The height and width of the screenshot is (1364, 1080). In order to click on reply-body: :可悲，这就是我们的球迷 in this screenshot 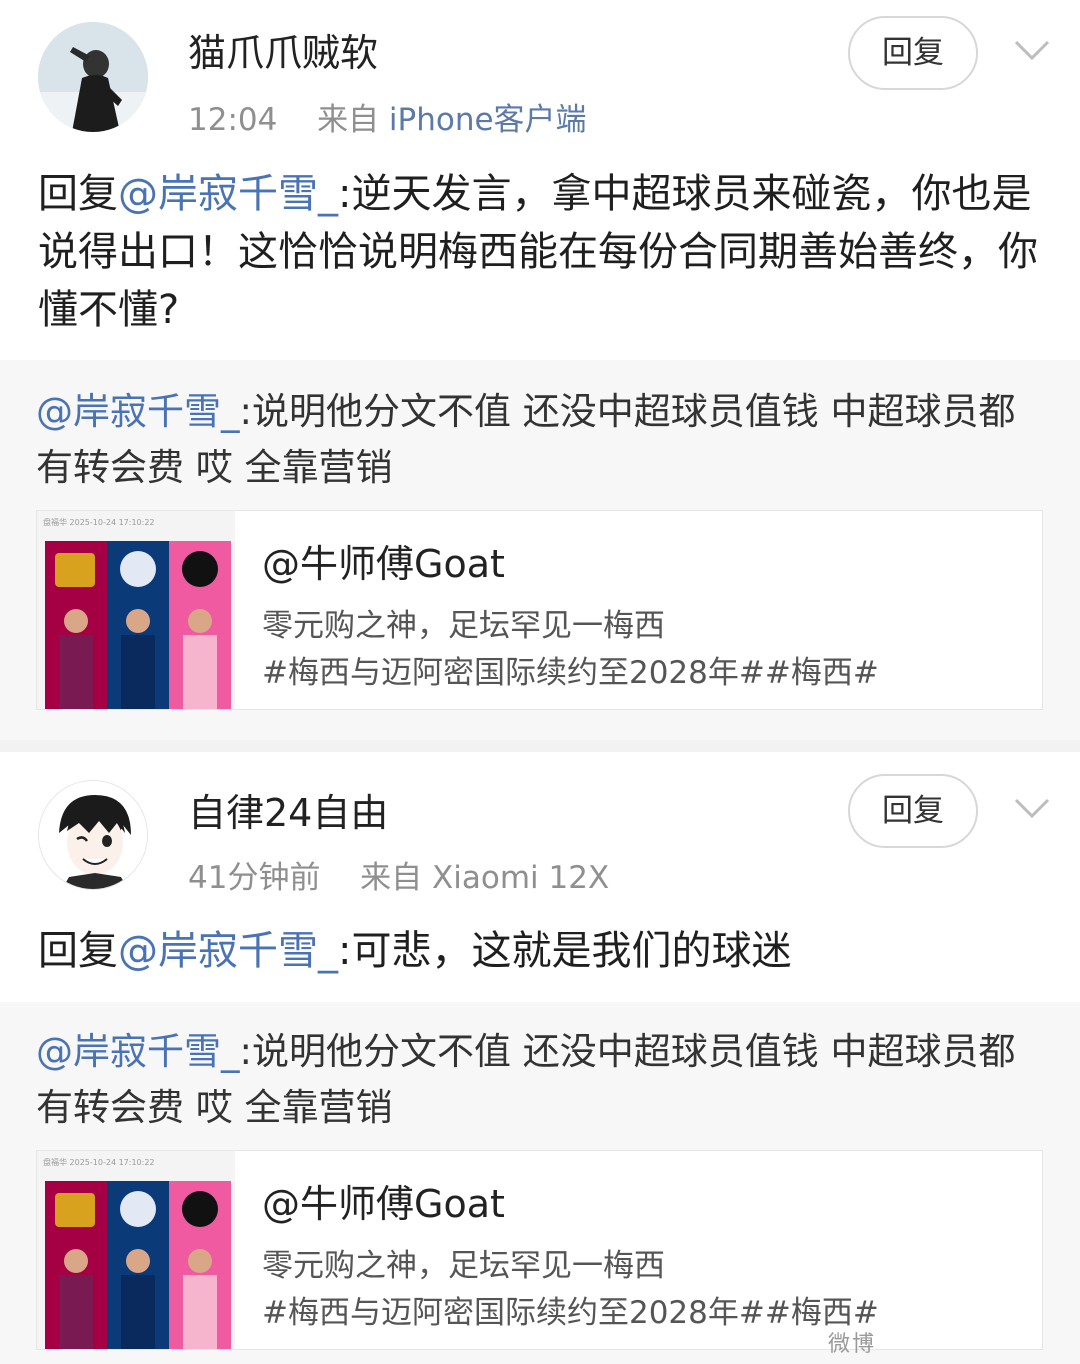, I will do `click(565, 951)`.